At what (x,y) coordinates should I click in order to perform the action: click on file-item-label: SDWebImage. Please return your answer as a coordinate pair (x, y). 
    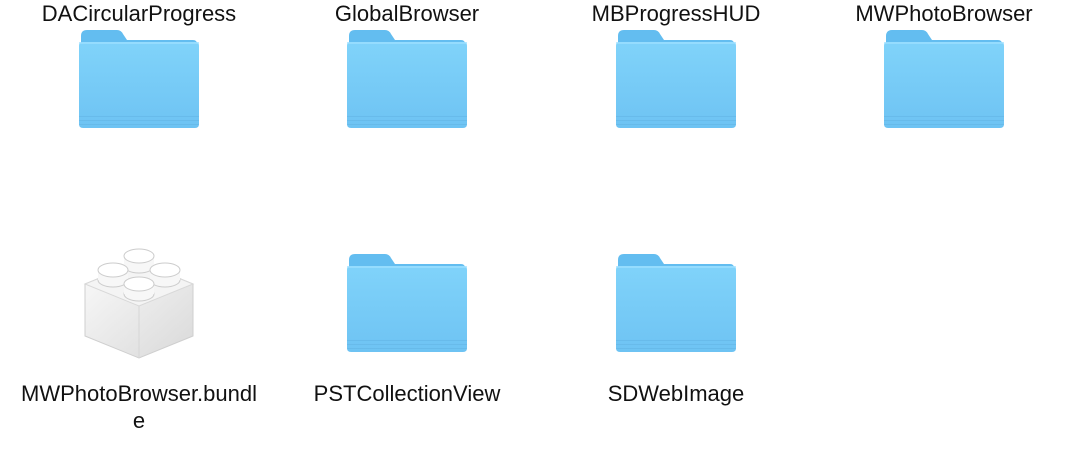
    Looking at the image, I should click on (676, 393).